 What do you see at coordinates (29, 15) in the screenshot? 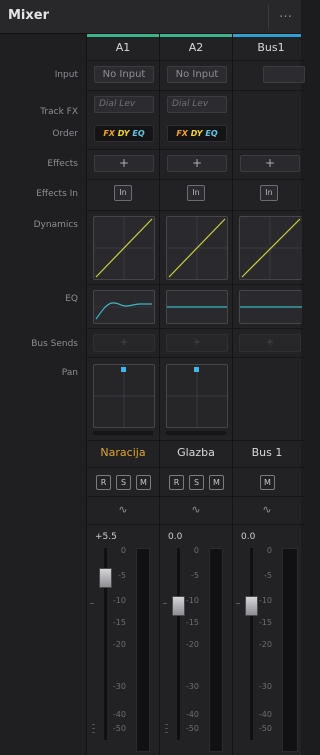
I see `panel-title: Mixer` at bounding box center [29, 15].